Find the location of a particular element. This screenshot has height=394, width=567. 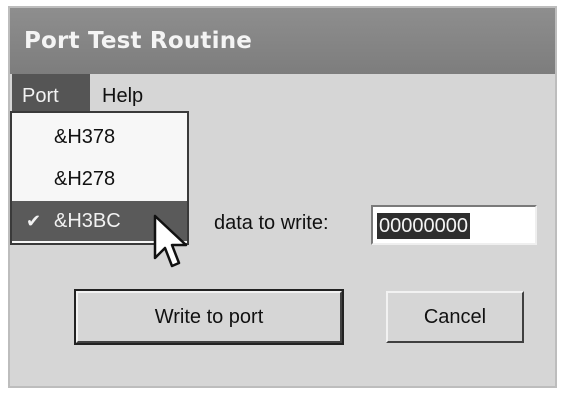

mouse-pointer-icon is located at coordinates (170, 241).